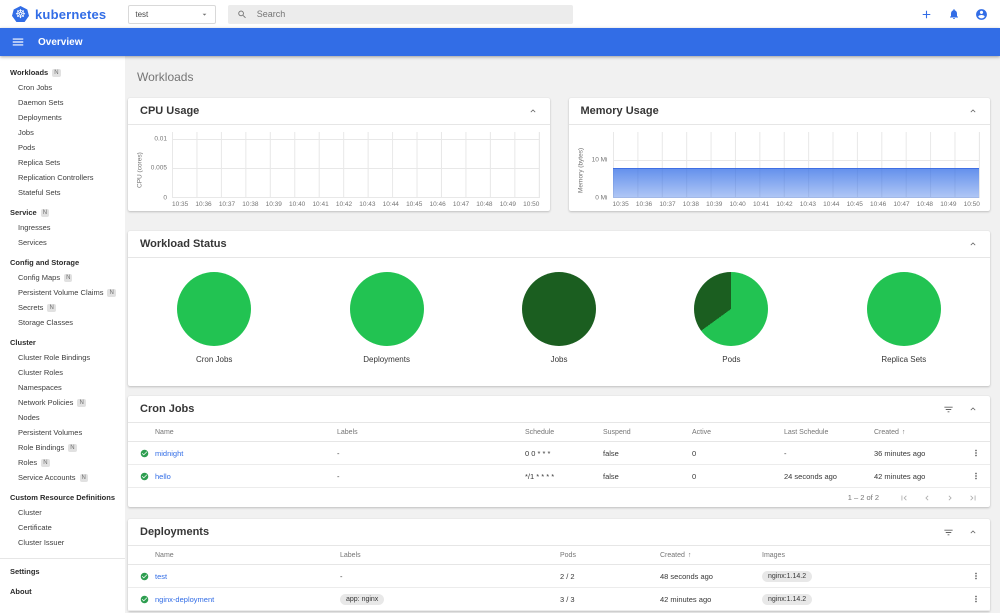  What do you see at coordinates (62, 542) in the screenshot?
I see `sidebar-item: Cluster Issuer` at bounding box center [62, 542].